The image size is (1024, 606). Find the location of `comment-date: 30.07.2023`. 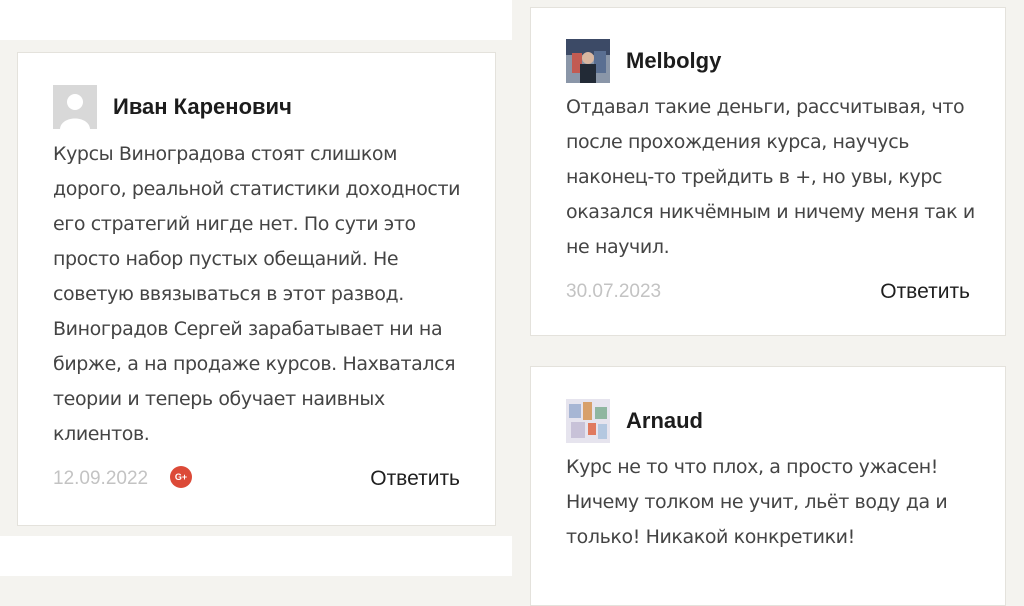

comment-date: 30.07.2023 is located at coordinates (614, 291).